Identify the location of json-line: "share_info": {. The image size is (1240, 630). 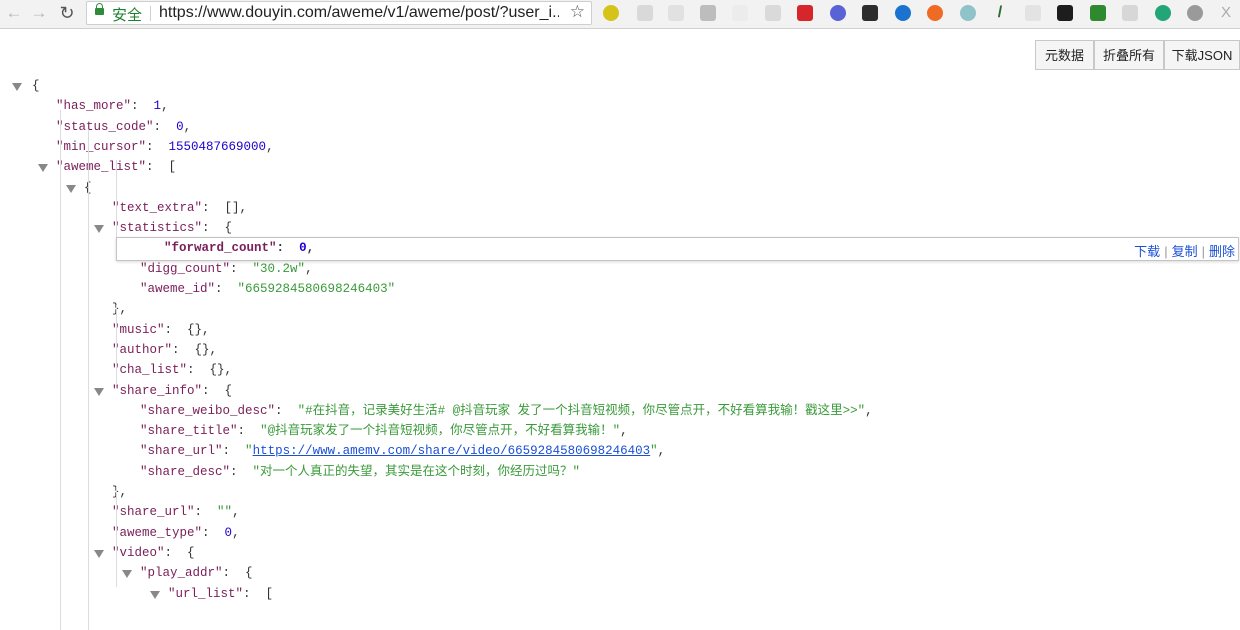
(172, 391).